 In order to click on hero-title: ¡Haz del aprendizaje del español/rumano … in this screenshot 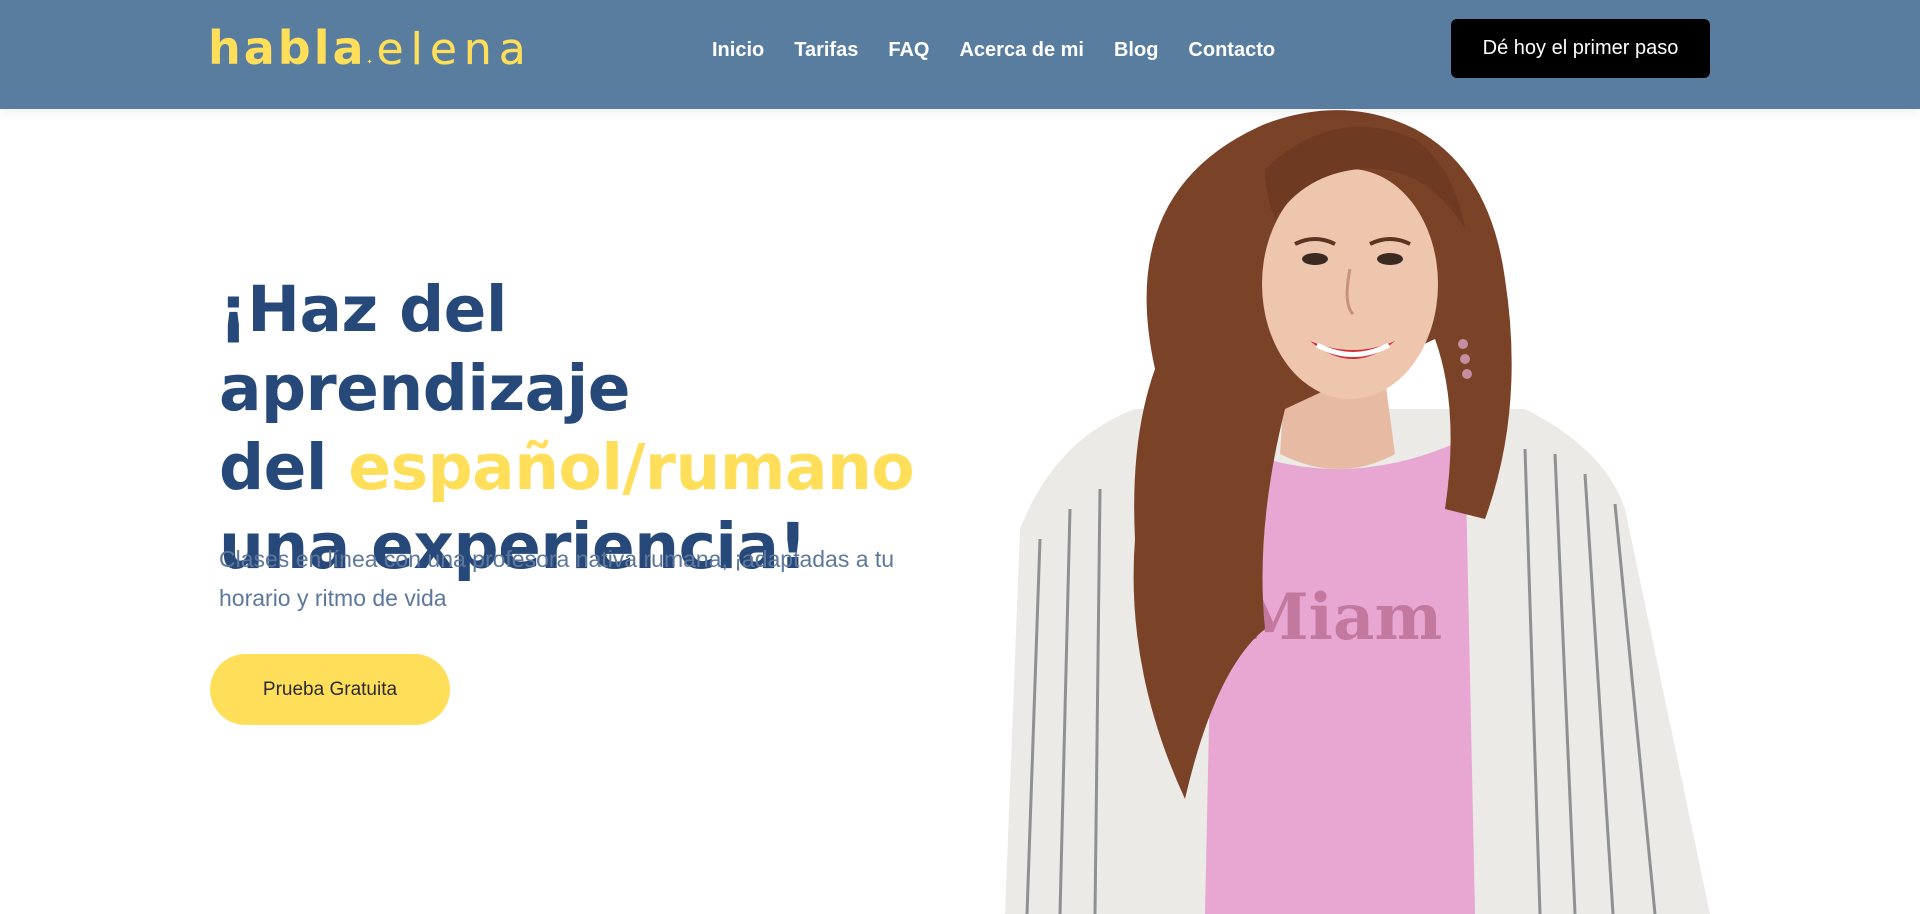, I will do `click(569, 428)`.